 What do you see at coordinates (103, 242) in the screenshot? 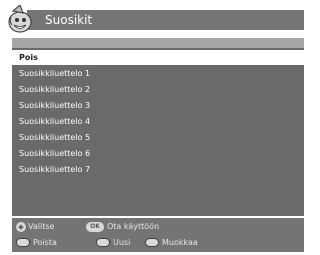
I see `green-key-icon` at bounding box center [103, 242].